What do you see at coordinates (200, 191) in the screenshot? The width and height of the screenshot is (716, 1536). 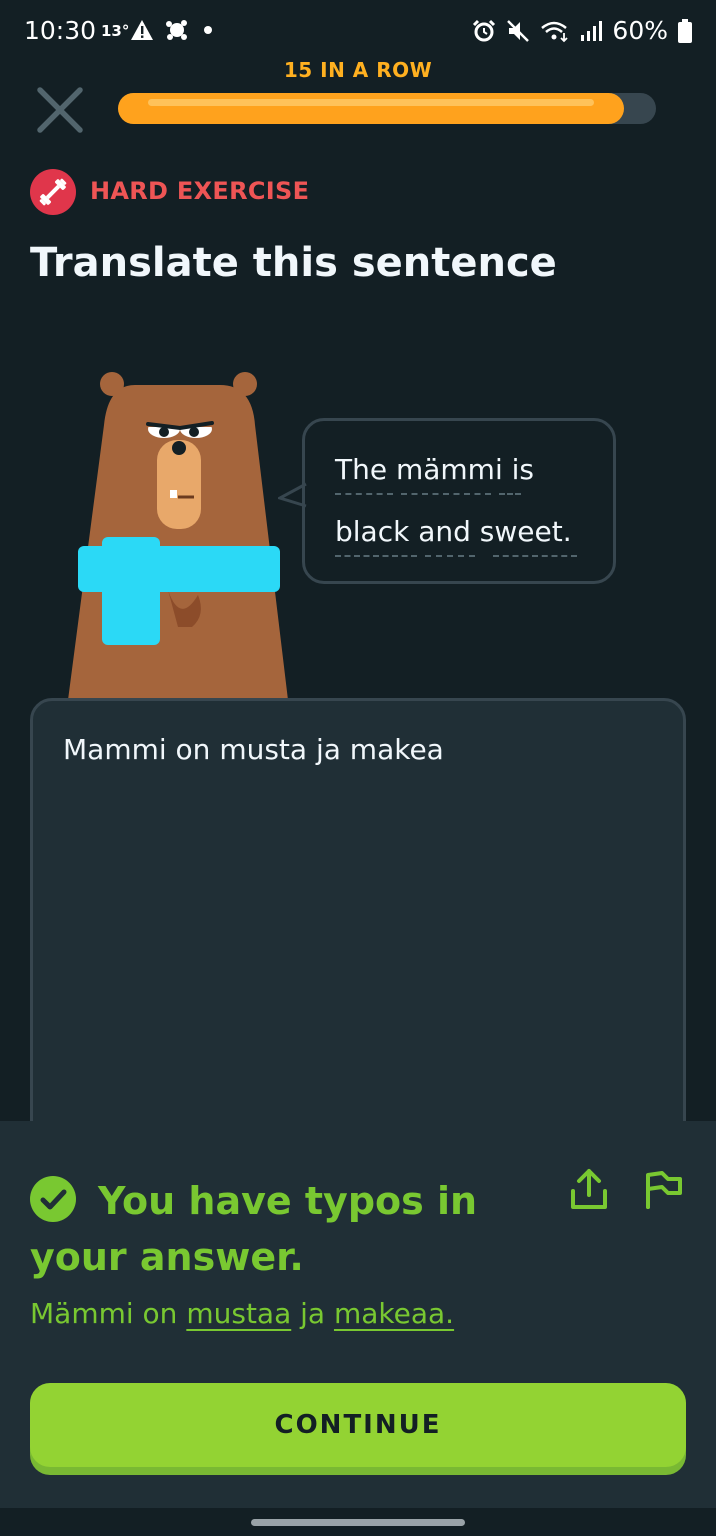 I see `difficulty-label: HARD EXERCISE` at bounding box center [200, 191].